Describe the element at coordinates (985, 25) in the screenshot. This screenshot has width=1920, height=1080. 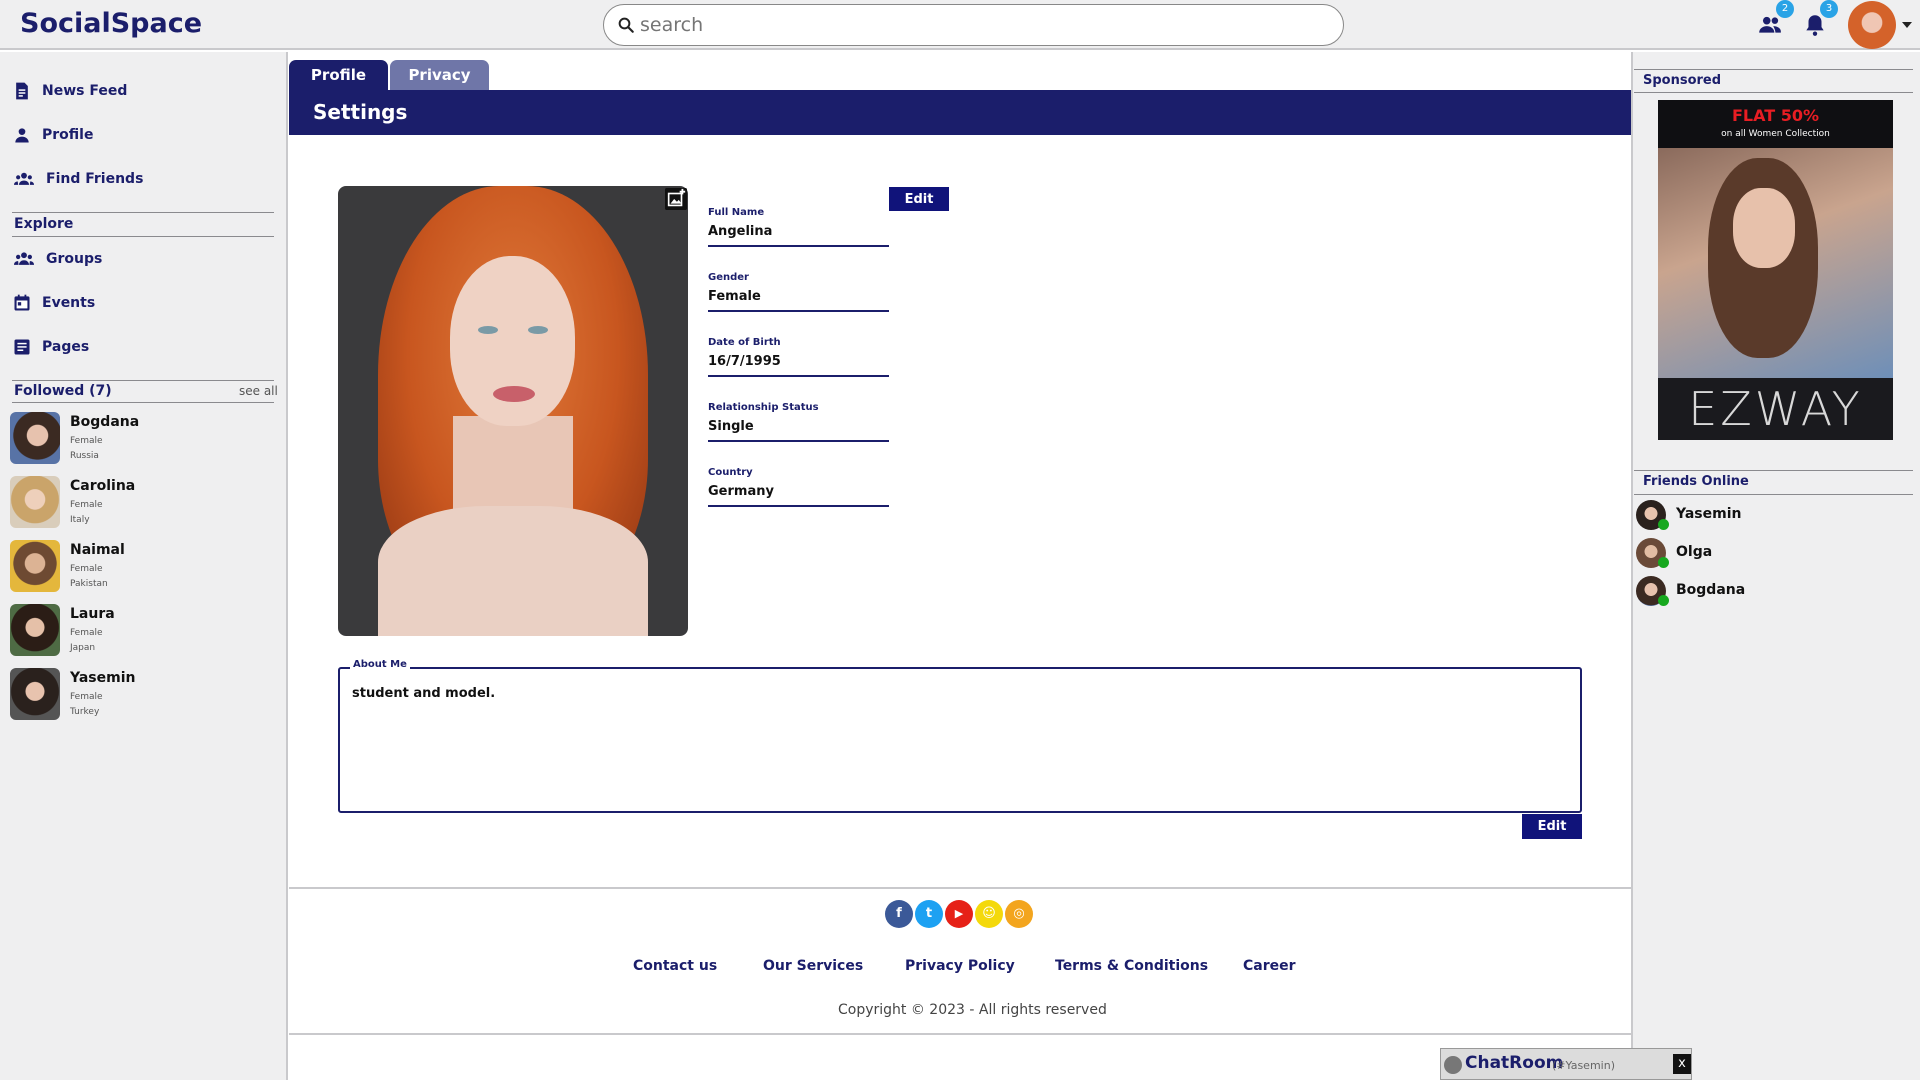
I see `search-input` at that location.